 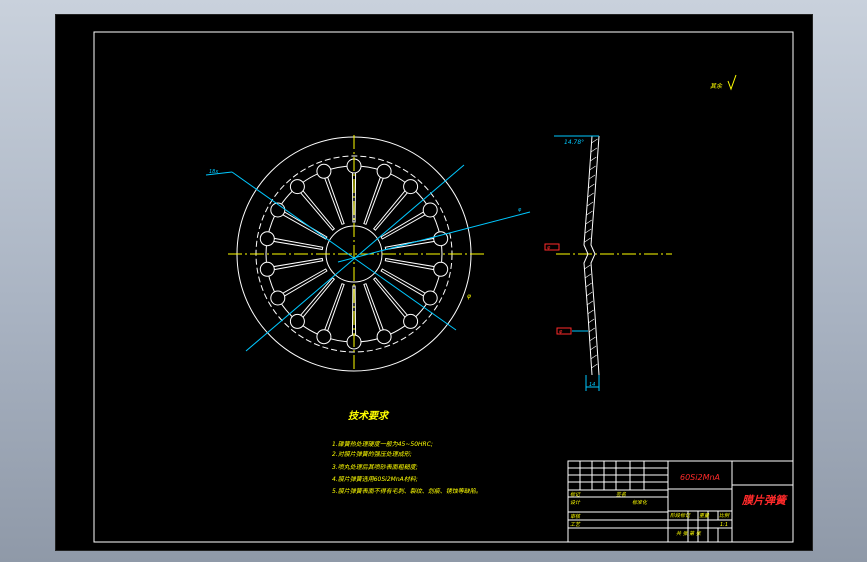 I want to click on tb-scale-label: 比例, so click(x=724, y=515).